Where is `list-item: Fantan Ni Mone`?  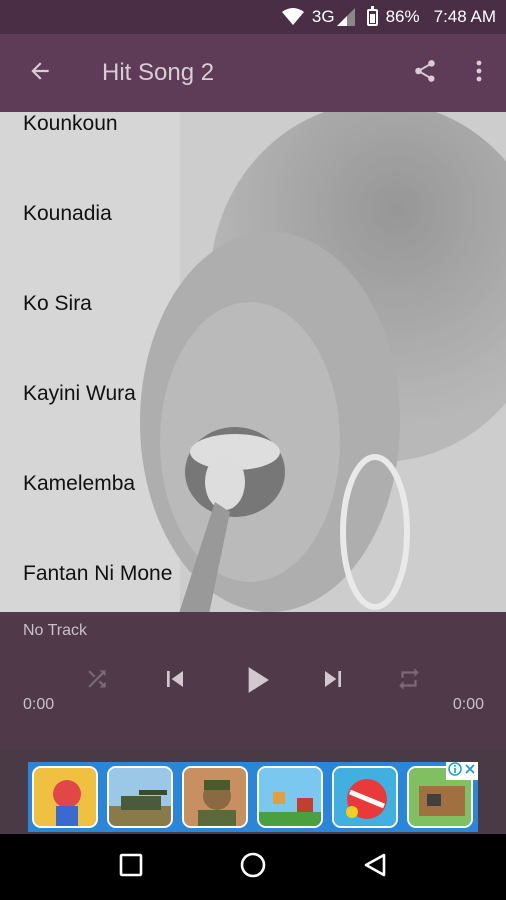 list-item: Fantan Ni Mone is located at coordinates (97, 574).